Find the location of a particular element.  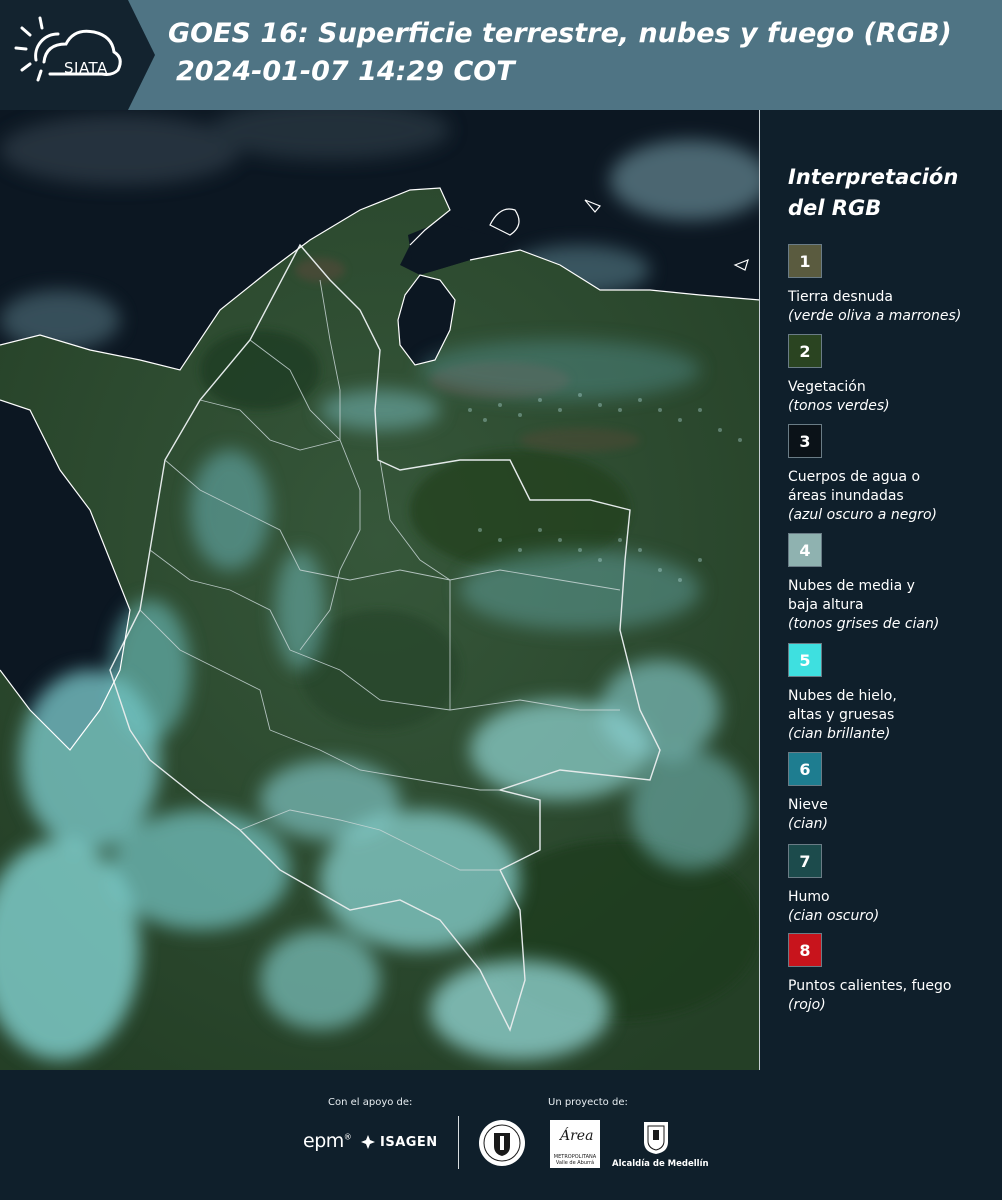

registered-icon: ® is located at coordinates (347, 1137).